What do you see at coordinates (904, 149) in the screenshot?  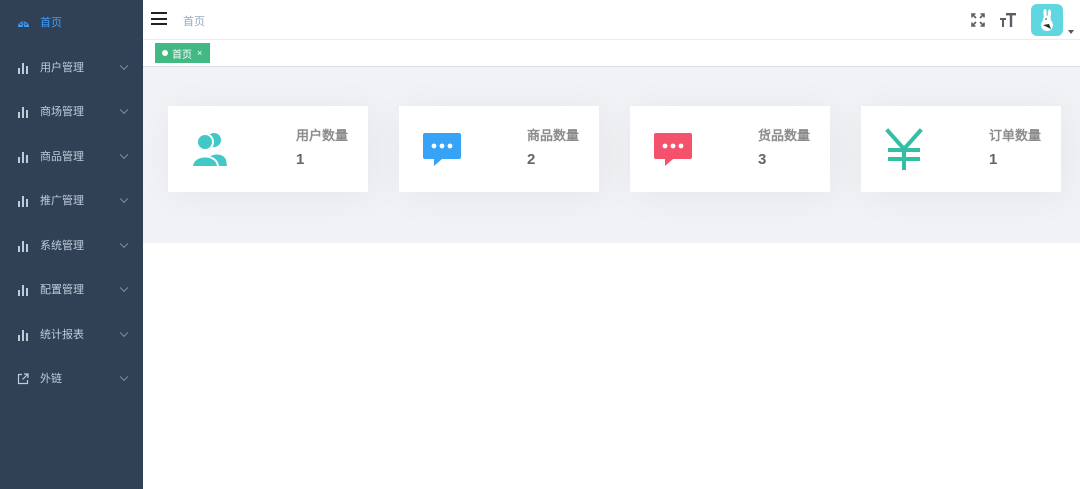 I see `yen-icon` at bounding box center [904, 149].